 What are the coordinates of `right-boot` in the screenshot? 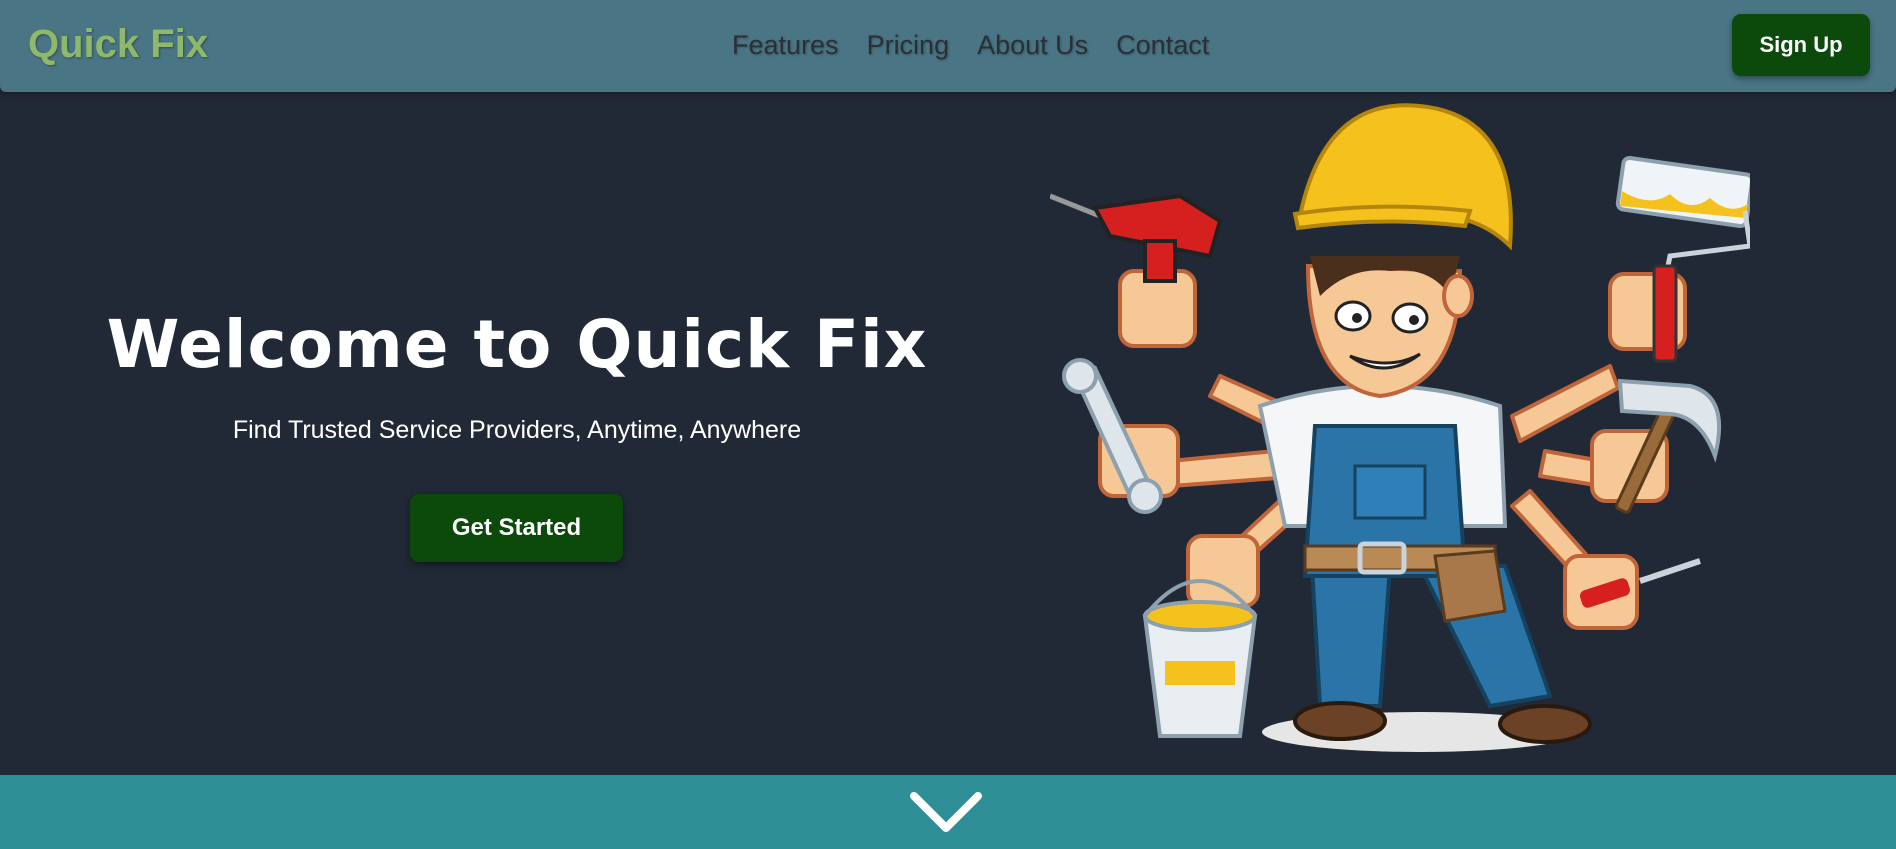 It's located at (1545, 724).